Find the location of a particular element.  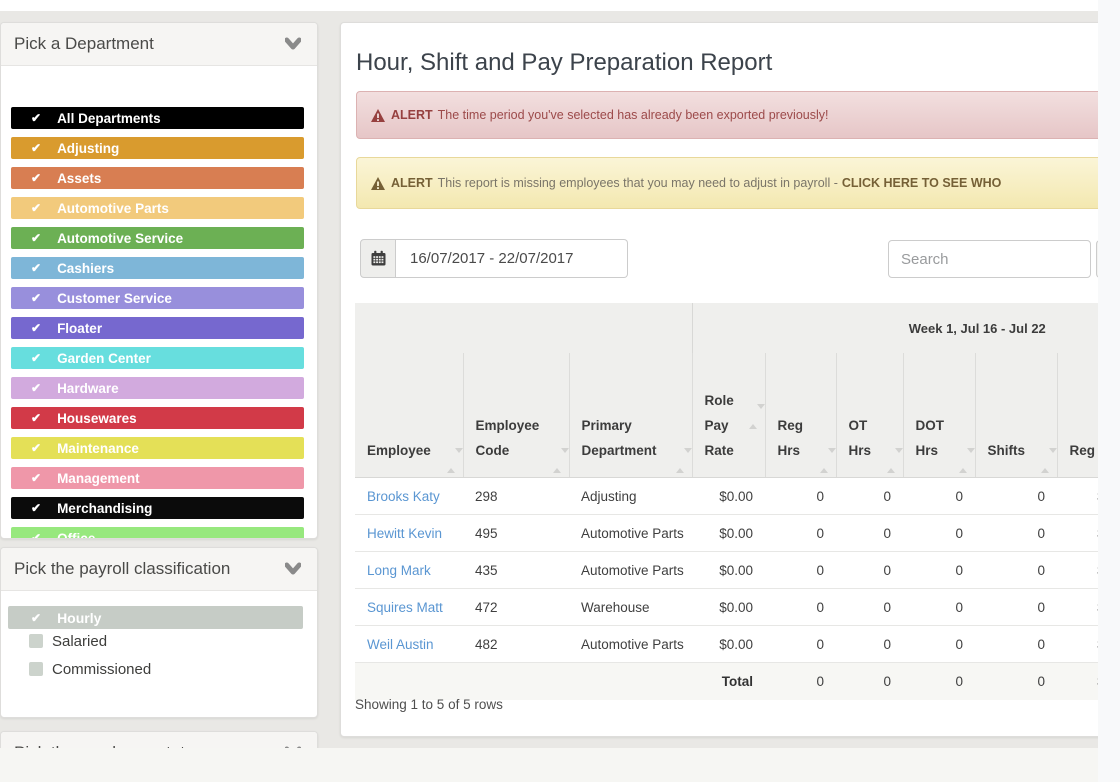

week-group-header-row: Week 1, Jul 16 - Jul 22 is located at coordinates (737, 328).